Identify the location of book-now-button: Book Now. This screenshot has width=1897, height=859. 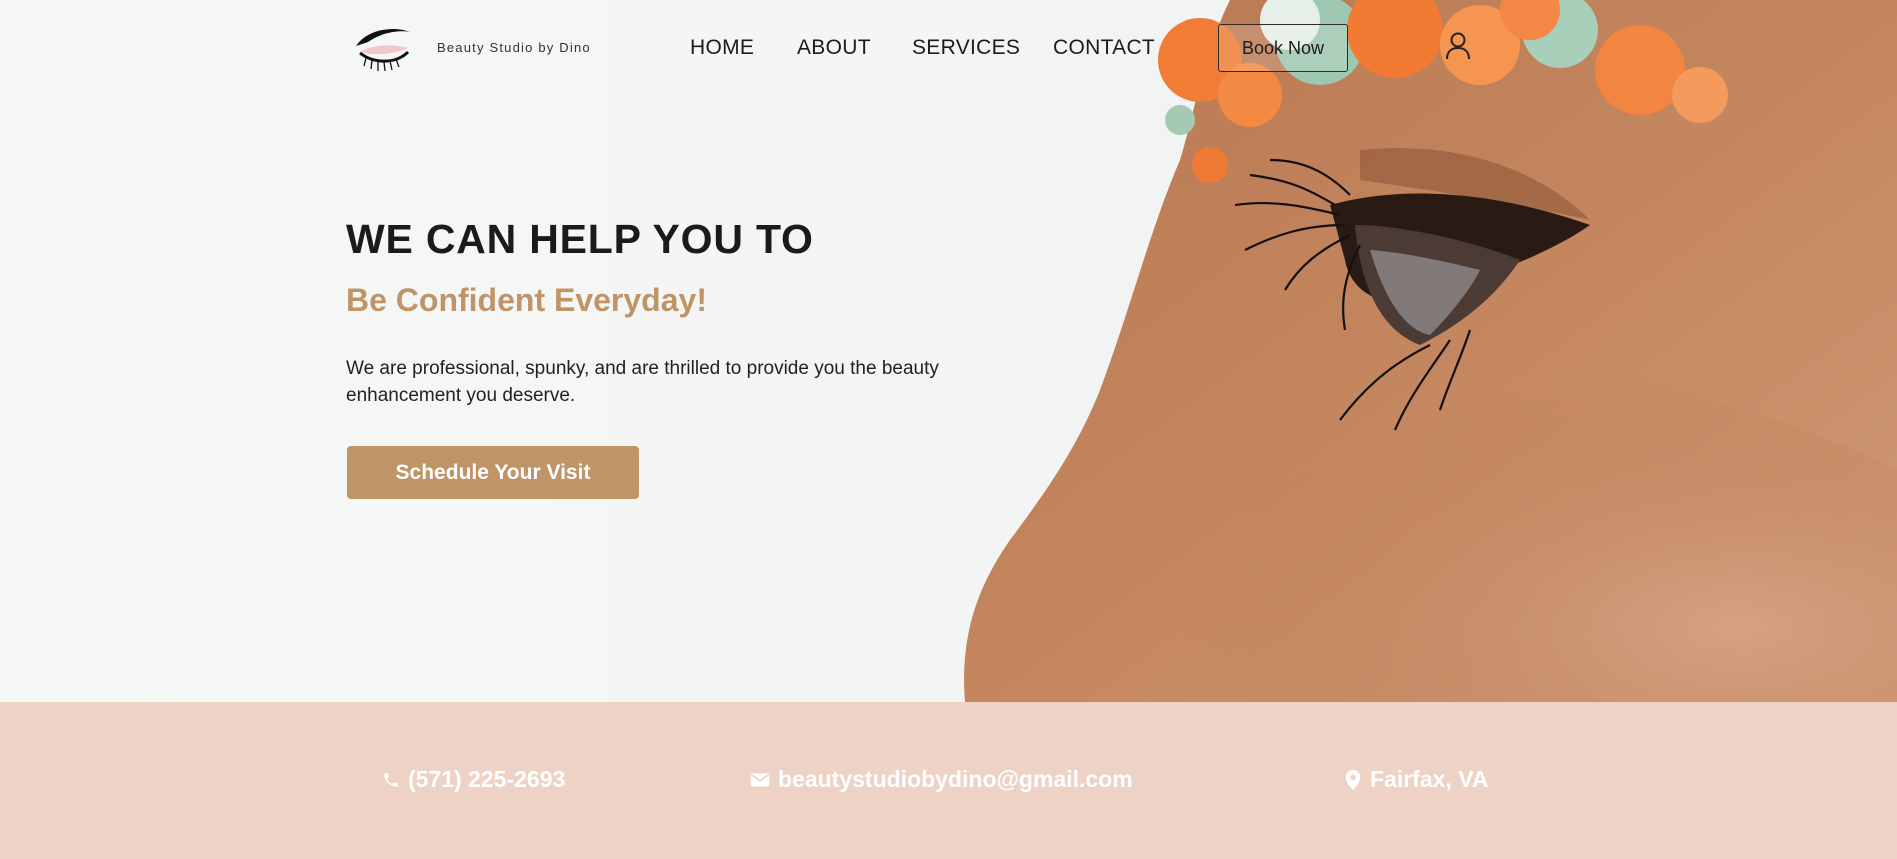
(1283, 48).